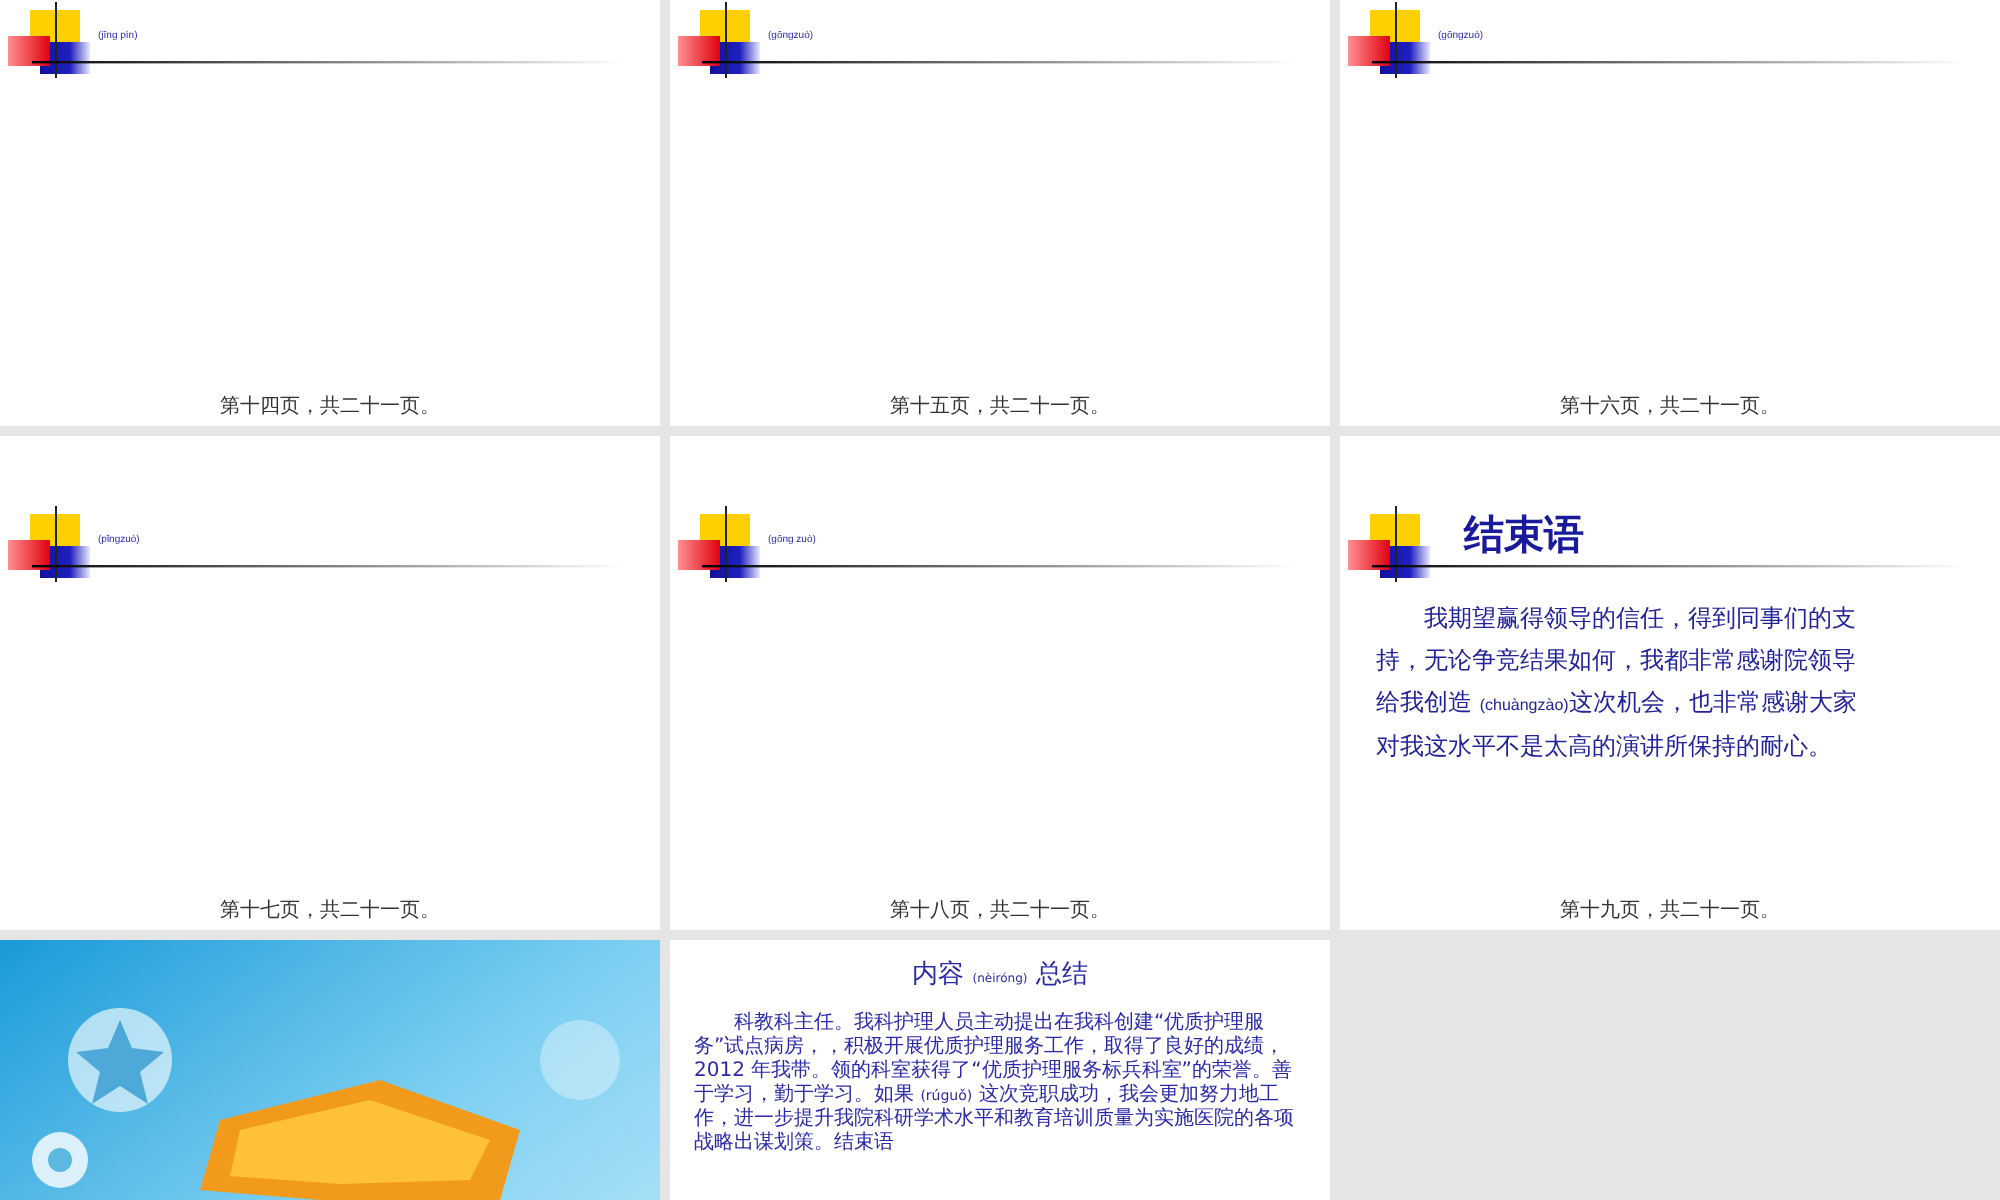 The image size is (2000, 1200). Describe the element at coordinates (330, 910) in the screenshot. I see `slide-page-number: 第十七页，共二十一页。` at that location.